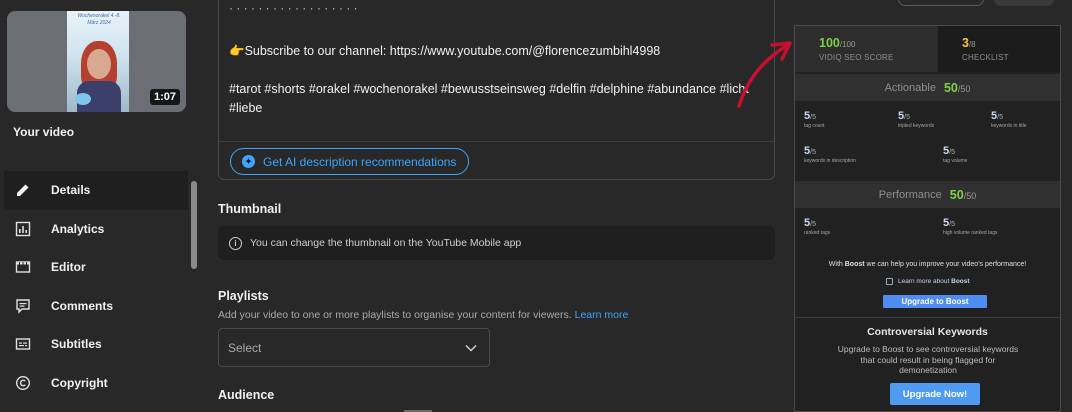 The width and height of the screenshot is (1072, 412). Describe the element at coordinates (471, 348) in the screenshot. I see `chevron-down-icon` at that location.